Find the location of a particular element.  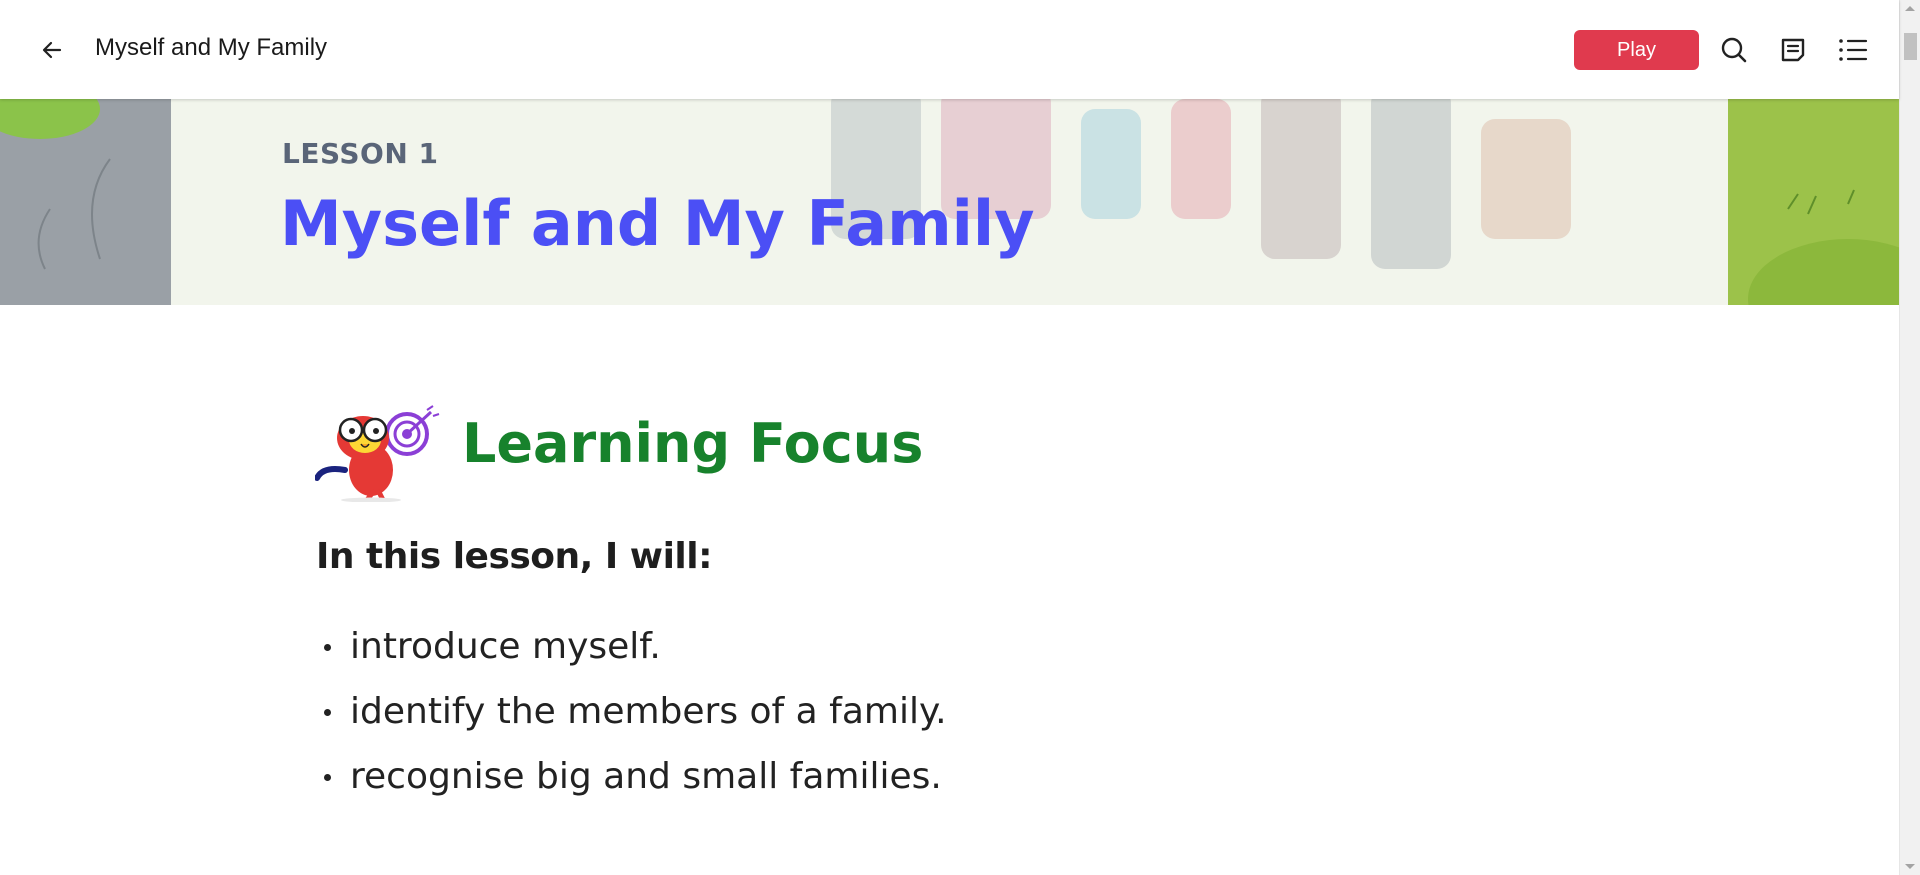

vertical-scrollbar is located at coordinates (1909, 437).